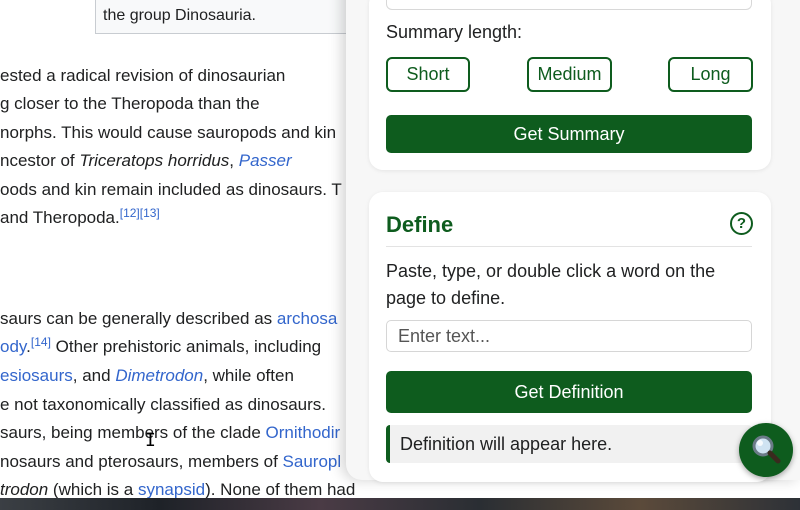  What do you see at coordinates (265, 160) in the screenshot?
I see `link-passer: Passer` at bounding box center [265, 160].